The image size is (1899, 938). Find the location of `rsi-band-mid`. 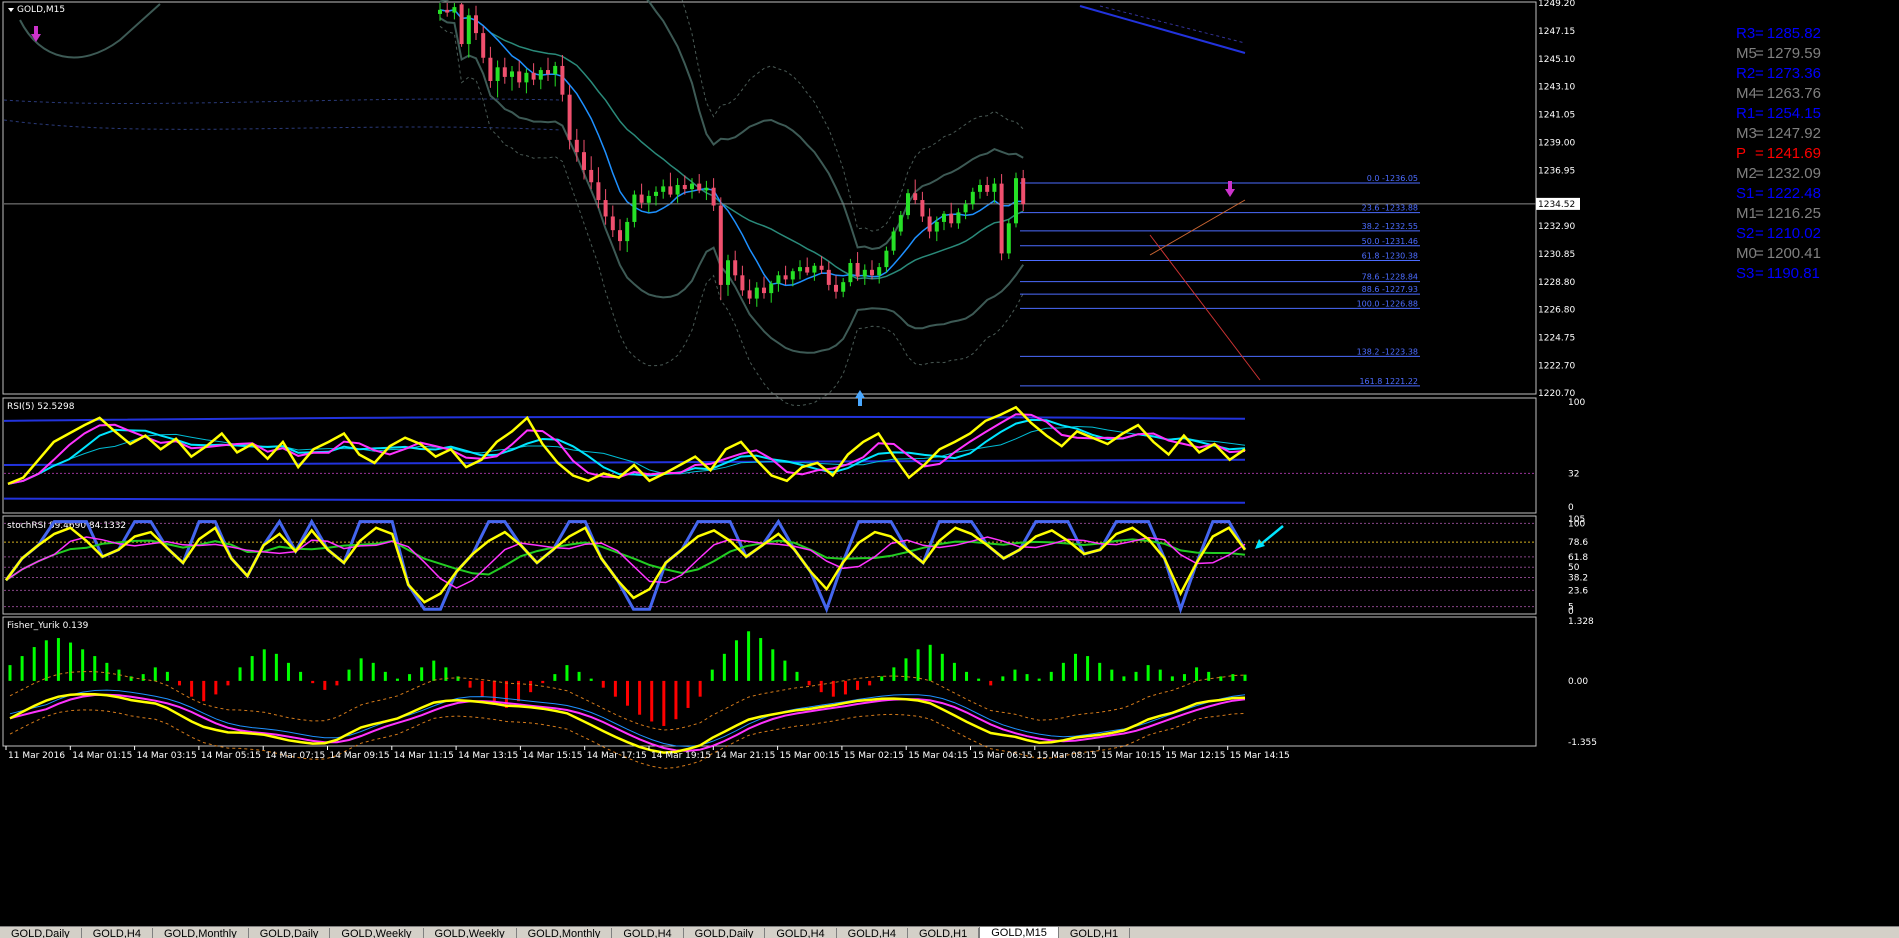

rsi-band-mid is located at coordinates (624, 462).